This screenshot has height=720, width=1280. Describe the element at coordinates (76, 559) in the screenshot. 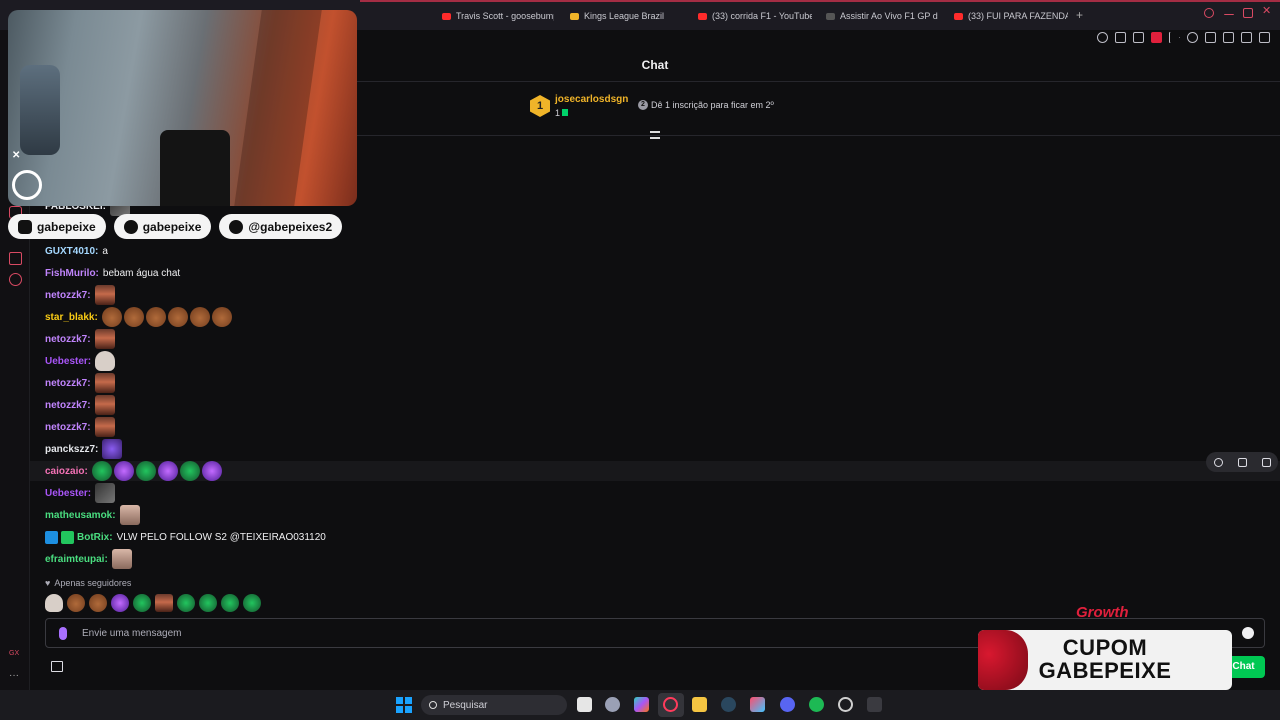

I see `chat-username: efraimteupai:` at that location.